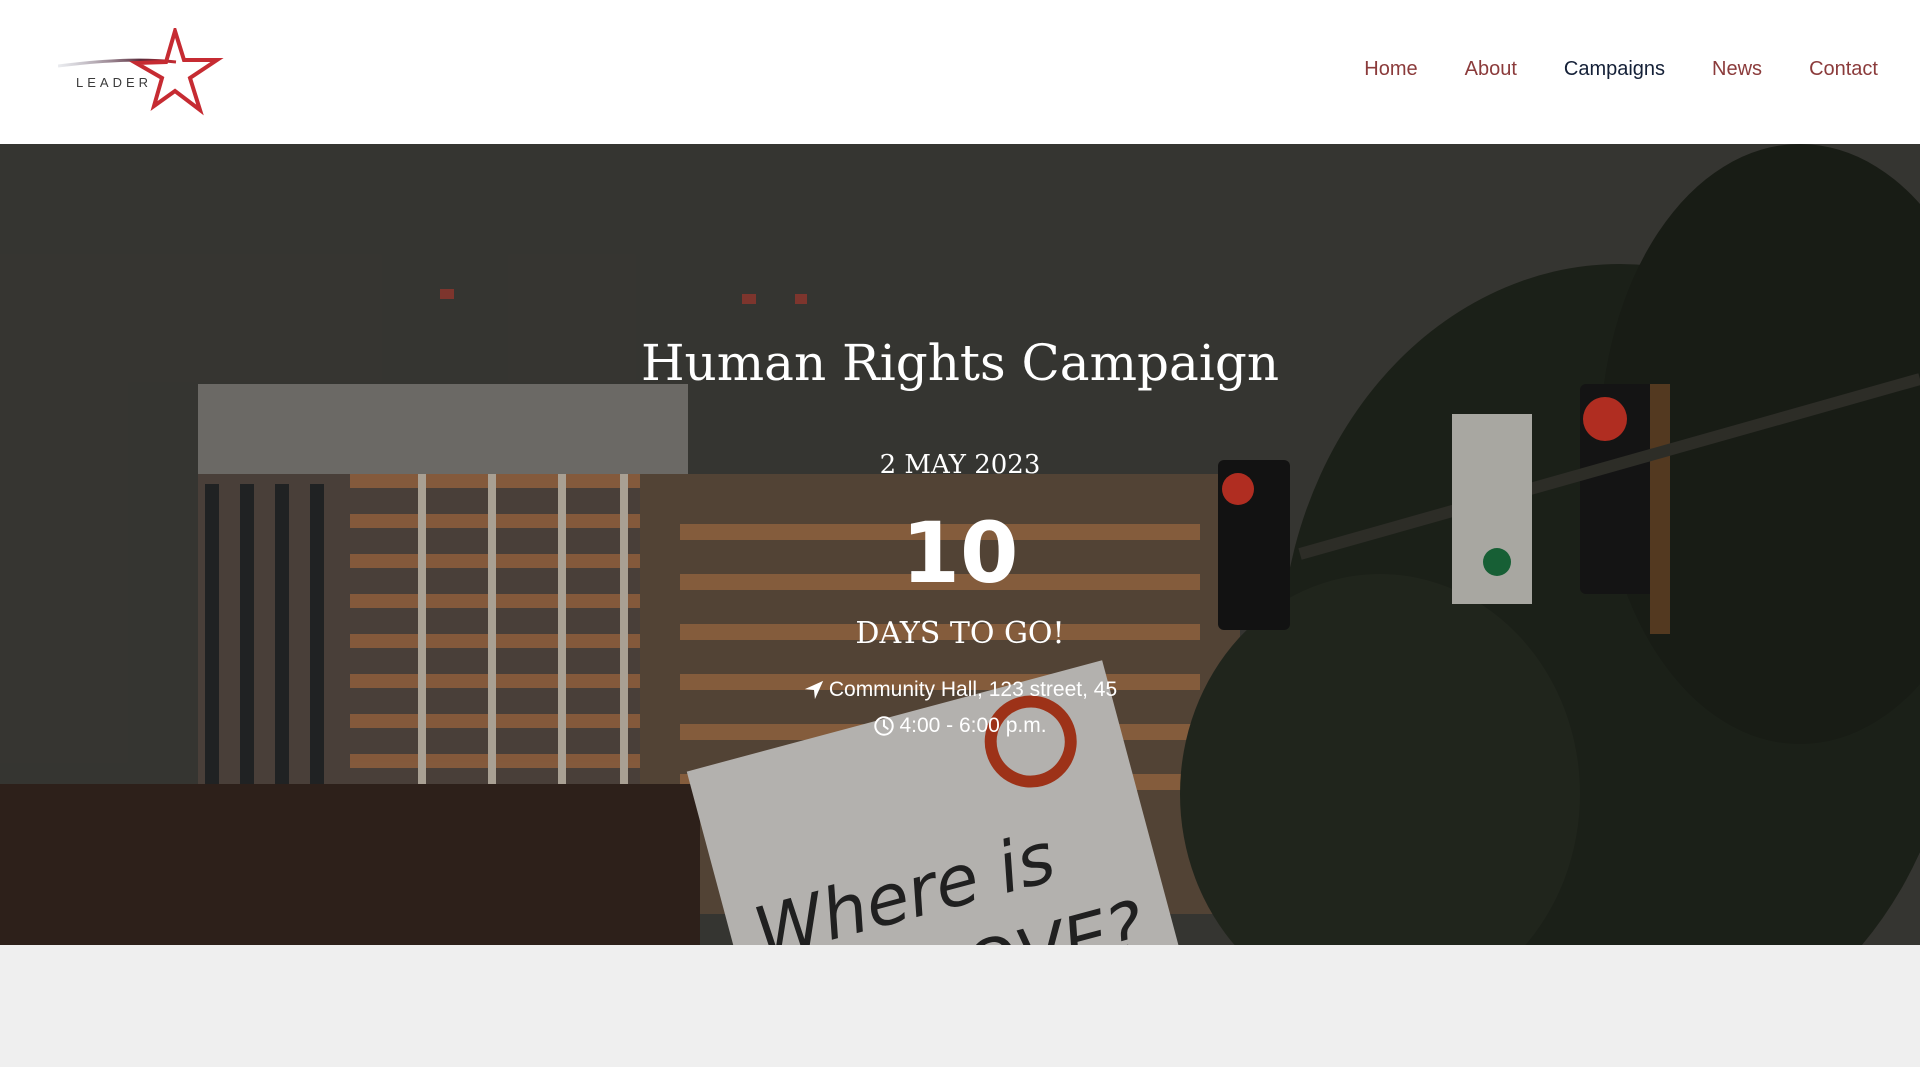 Image resolution: width=1920 pixels, height=1067 pixels. What do you see at coordinates (1491, 69) in the screenshot?
I see `nav-about: About` at bounding box center [1491, 69].